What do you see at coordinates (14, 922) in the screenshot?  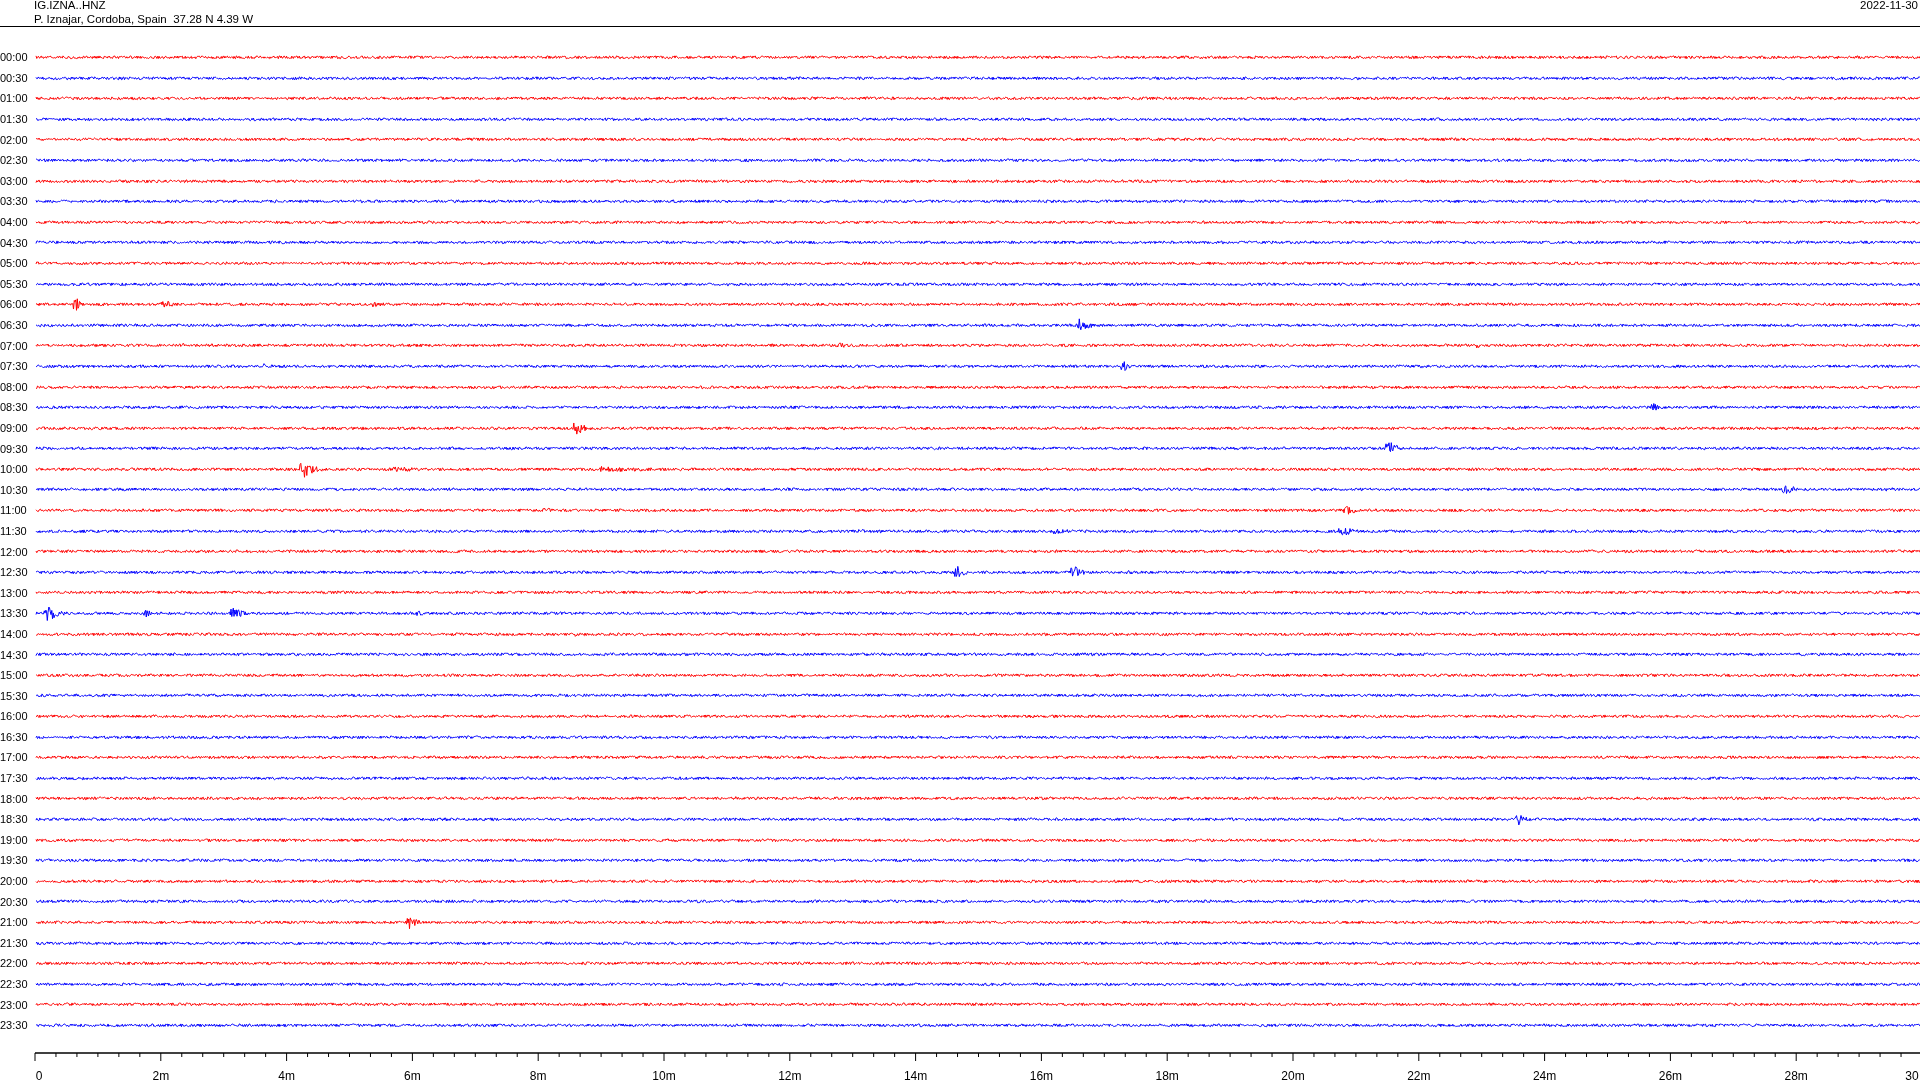 I see `time-label: 21:00` at bounding box center [14, 922].